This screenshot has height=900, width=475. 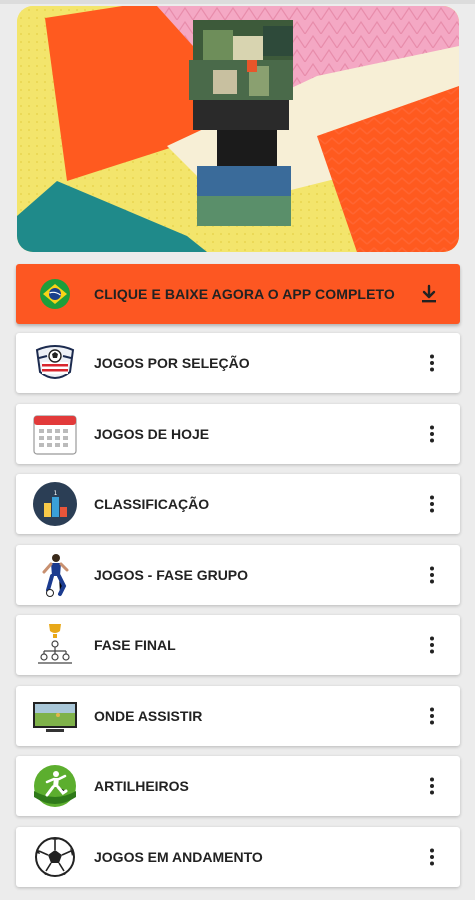 What do you see at coordinates (148, 715) in the screenshot?
I see `menu-item-label: ONDE ASSISTIR` at bounding box center [148, 715].